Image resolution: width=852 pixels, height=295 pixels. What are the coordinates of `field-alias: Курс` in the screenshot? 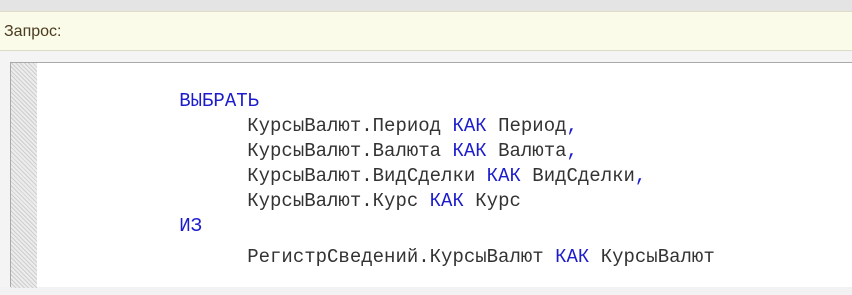 It's located at (498, 201).